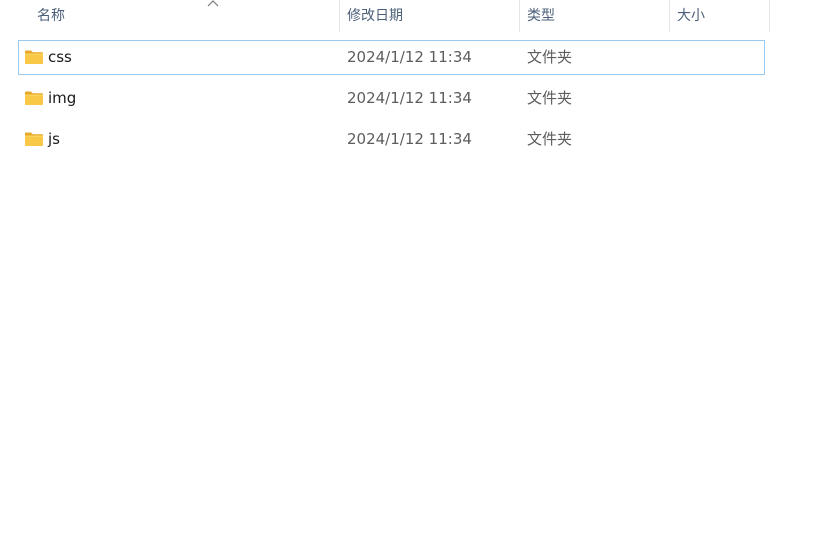 The width and height of the screenshot is (814, 548). What do you see at coordinates (60, 57) in the screenshot?
I see `file-name: css` at bounding box center [60, 57].